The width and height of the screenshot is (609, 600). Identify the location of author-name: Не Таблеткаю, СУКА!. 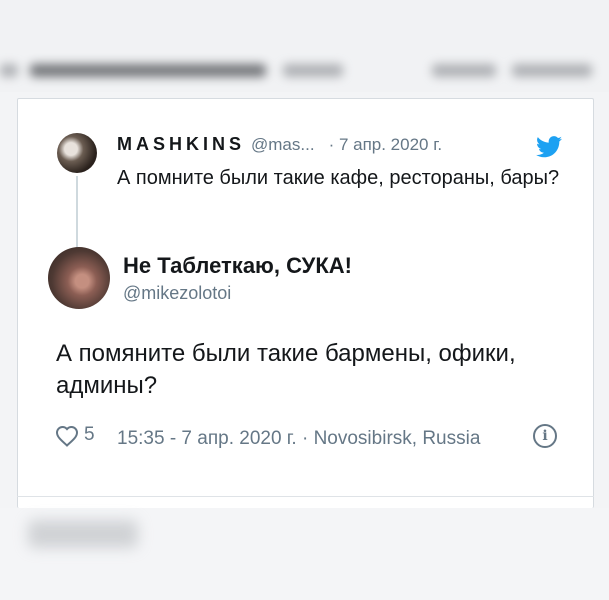
(237, 266).